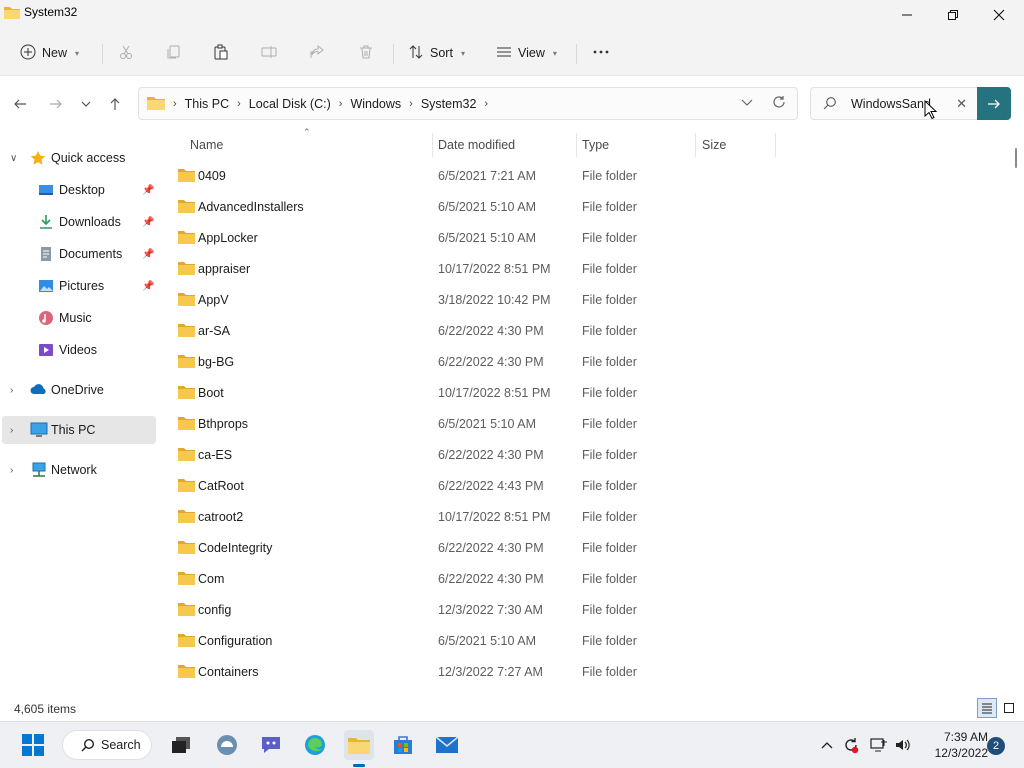 Image resolution: width=1024 pixels, height=768 pixels. Describe the element at coordinates (714, 145) in the screenshot. I see `column-header-size: Size` at that location.